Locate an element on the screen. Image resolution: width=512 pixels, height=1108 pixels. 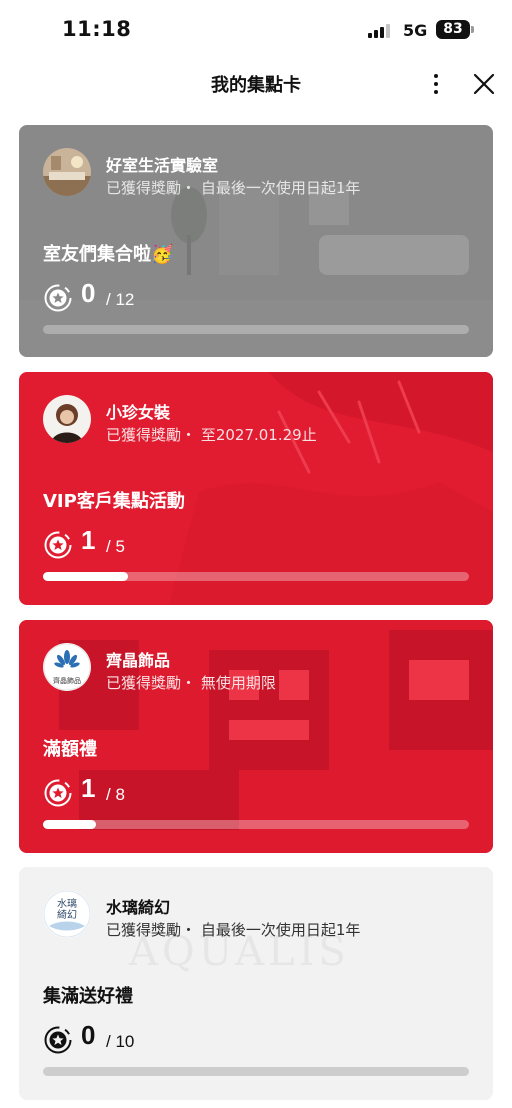
battery-icon: 83 is located at coordinates (453, 29).